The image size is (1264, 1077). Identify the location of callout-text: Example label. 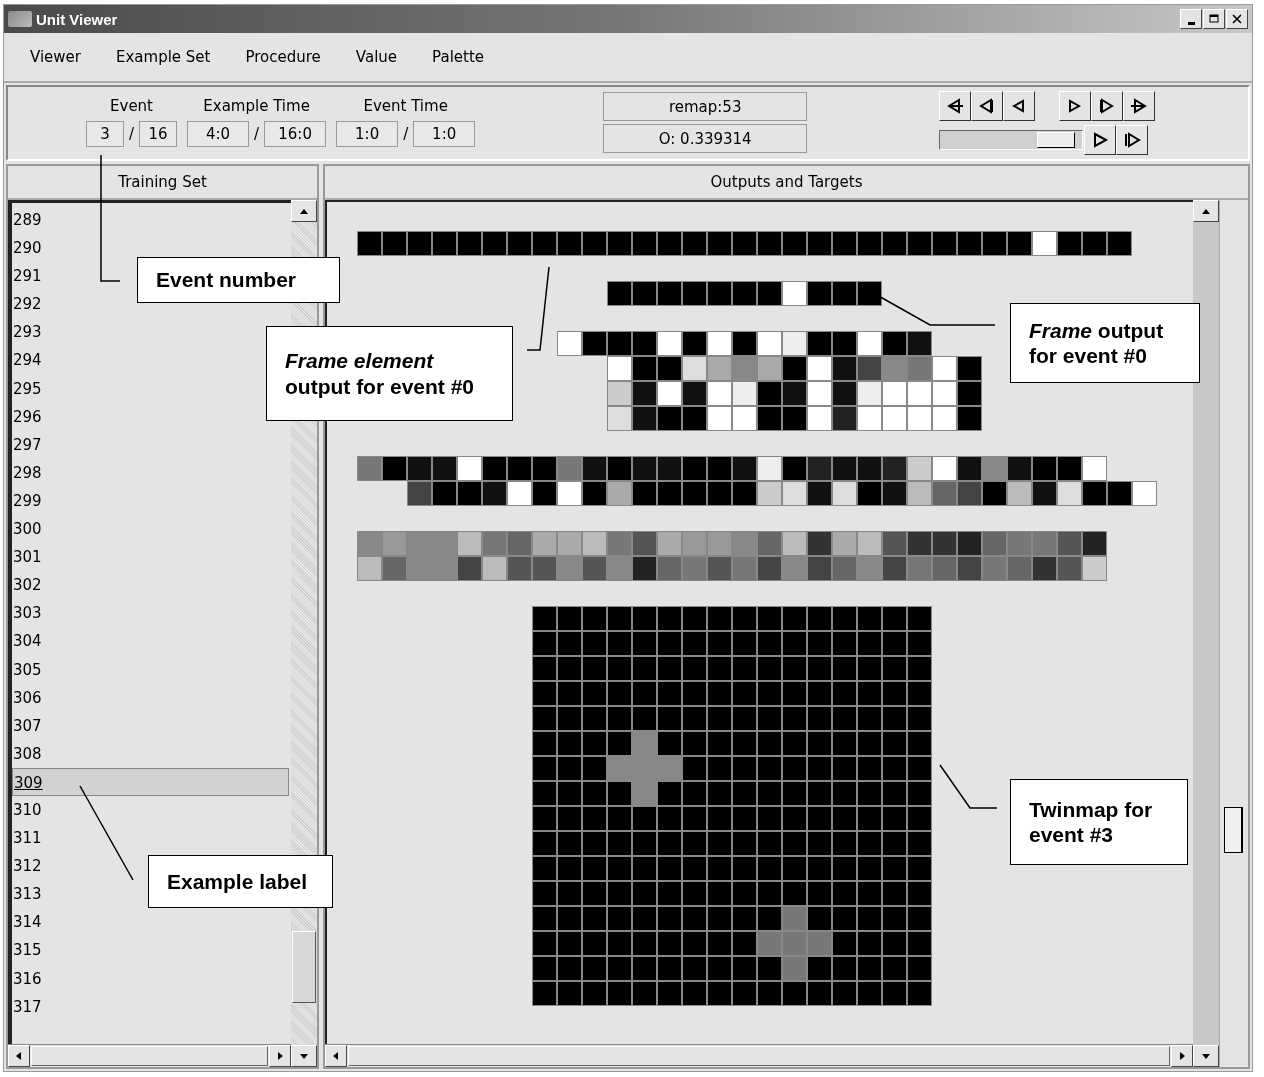
(237, 881).